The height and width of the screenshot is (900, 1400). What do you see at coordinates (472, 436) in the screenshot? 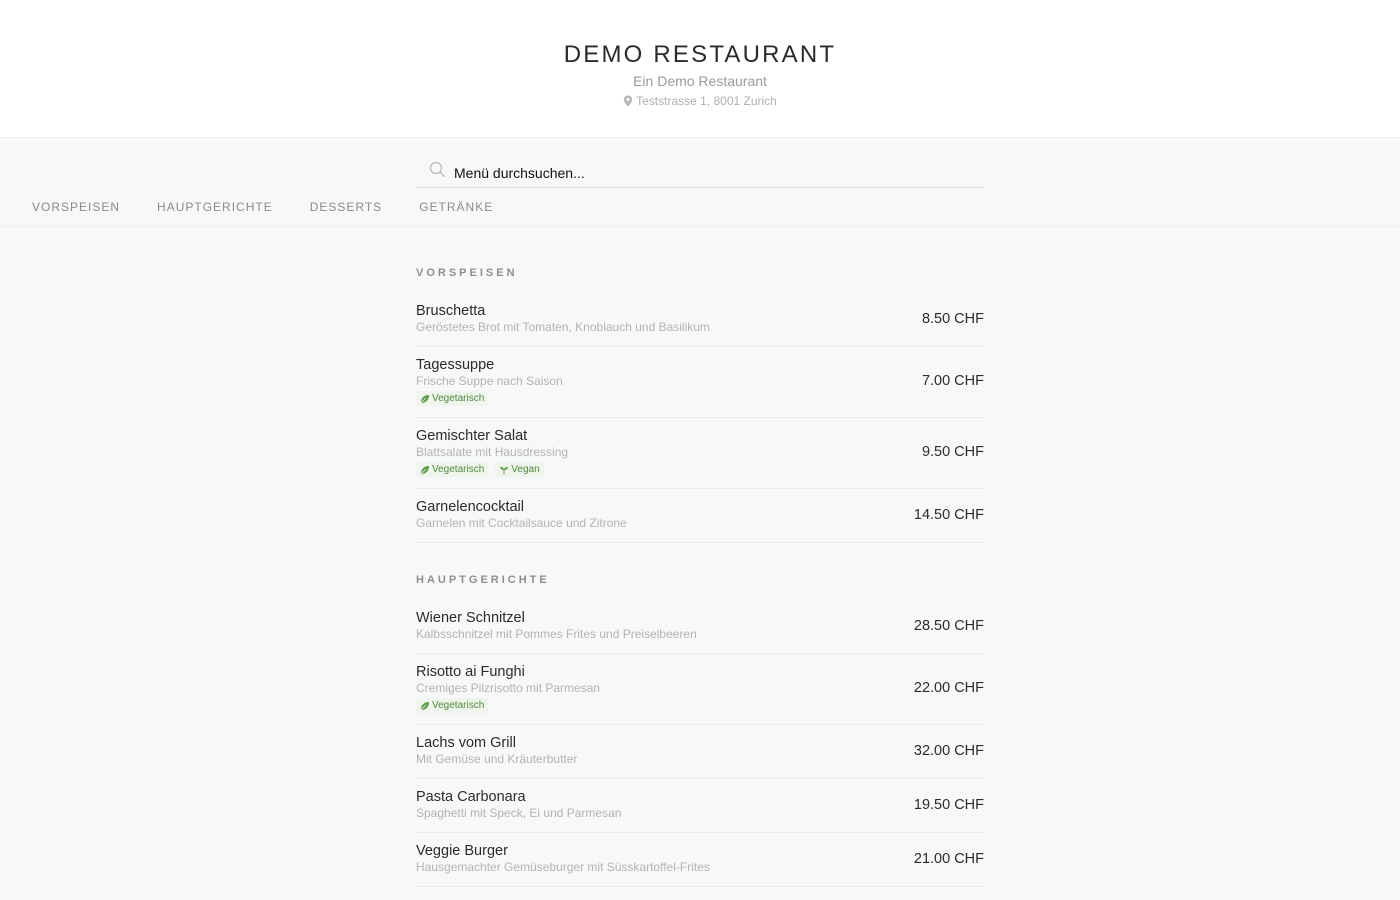
I see `menu-item-name: Gemischter Salat` at bounding box center [472, 436].